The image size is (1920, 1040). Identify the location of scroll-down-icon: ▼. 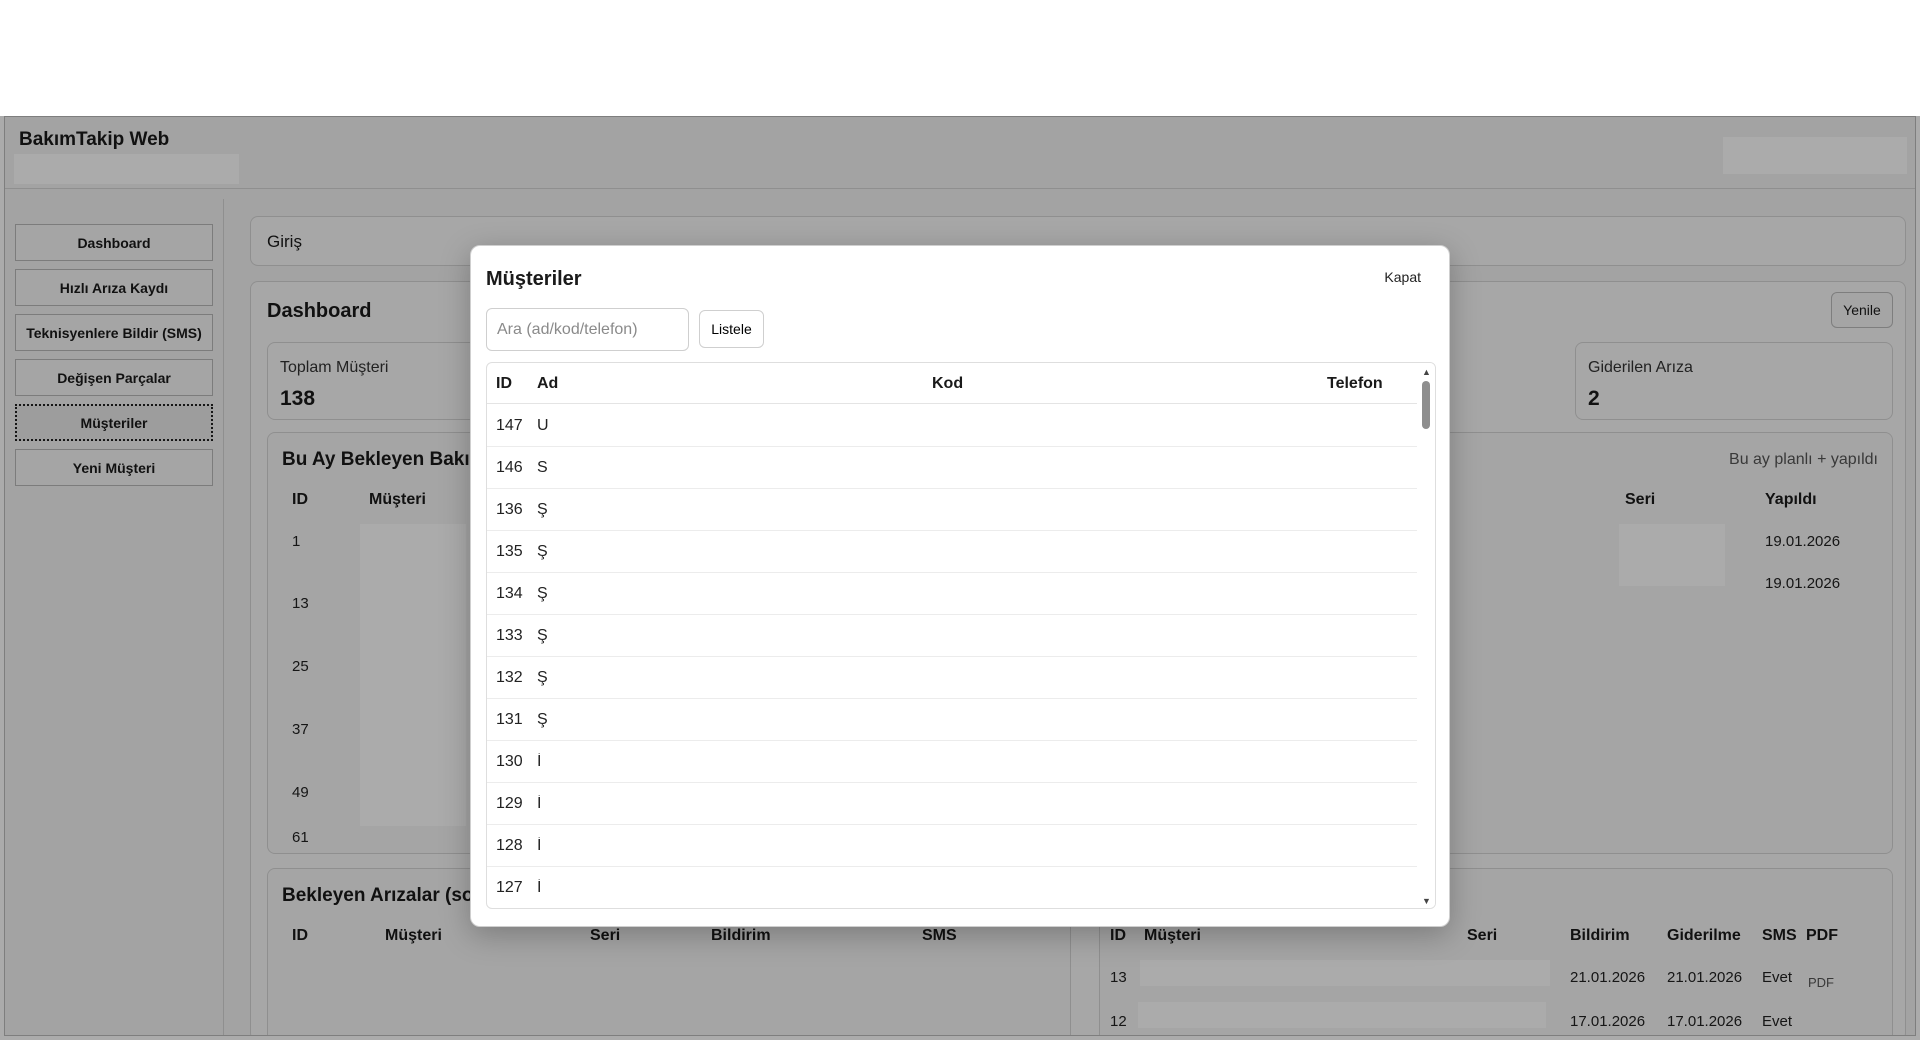
(1426, 901).